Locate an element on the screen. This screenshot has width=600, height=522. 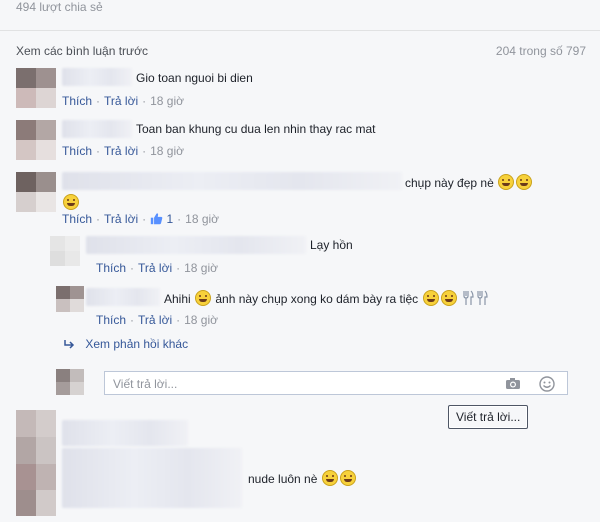
like-count: 1 is located at coordinates (161, 219).